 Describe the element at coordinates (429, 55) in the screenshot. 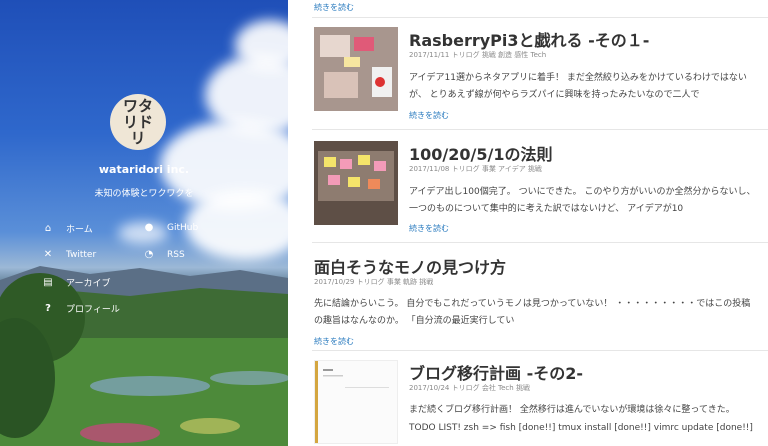

I see `post-date: 2017/11/11` at that location.